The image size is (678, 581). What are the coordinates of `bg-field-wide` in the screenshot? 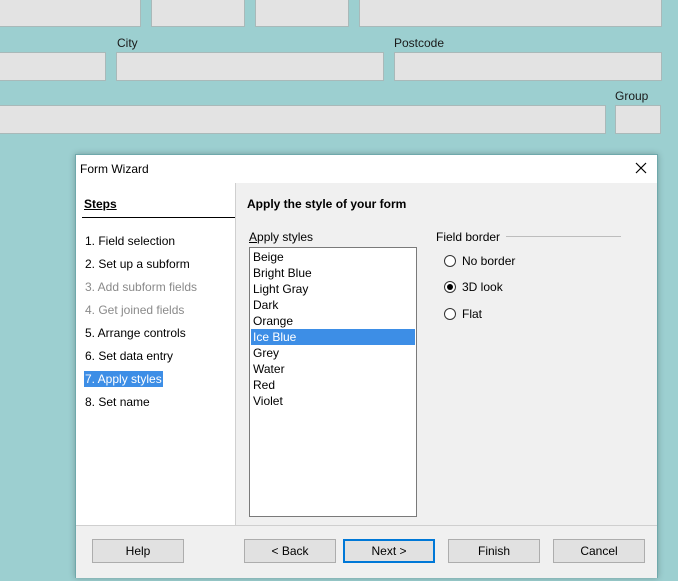 It's located at (303, 119).